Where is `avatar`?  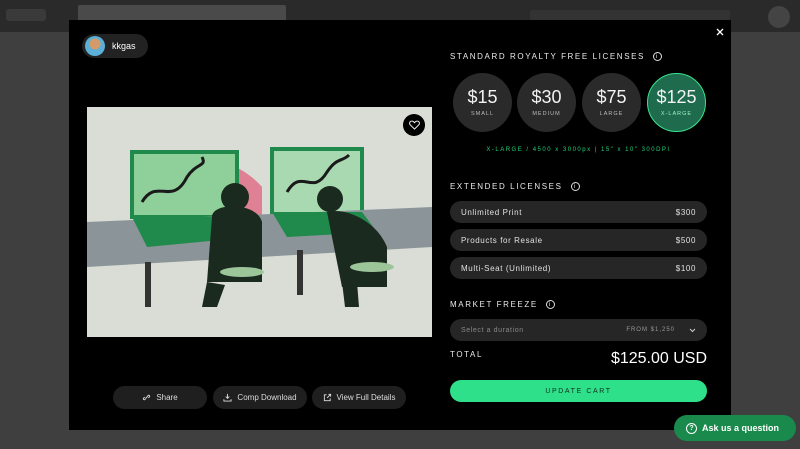 avatar is located at coordinates (95, 46).